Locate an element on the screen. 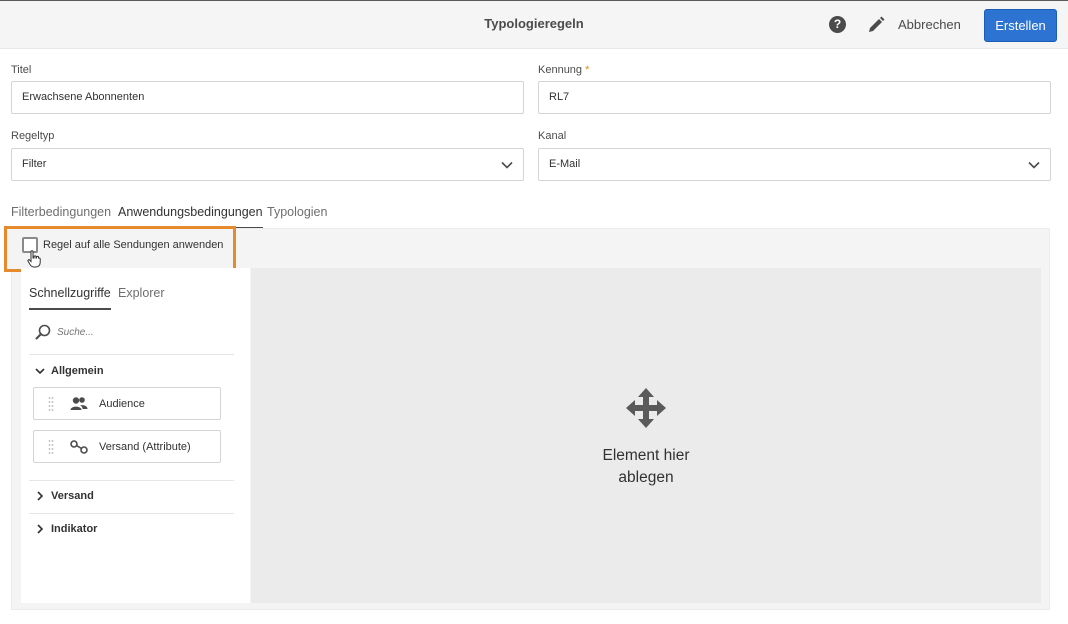  drop-hint-line1: Element hier is located at coordinates (646, 455).